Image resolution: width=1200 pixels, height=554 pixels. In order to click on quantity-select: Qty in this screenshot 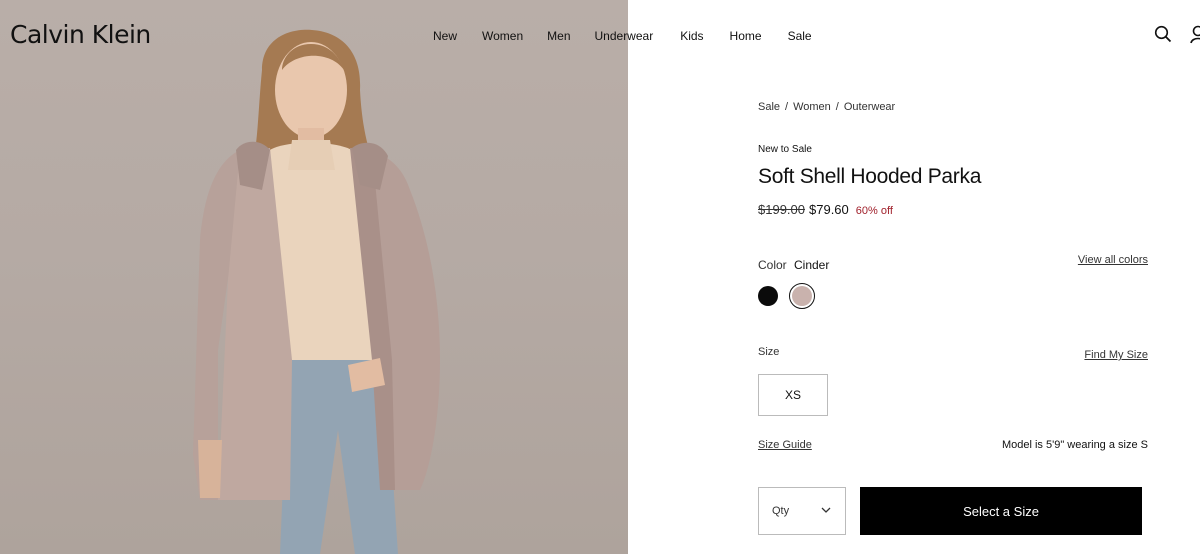, I will do `click(802, 511)`.